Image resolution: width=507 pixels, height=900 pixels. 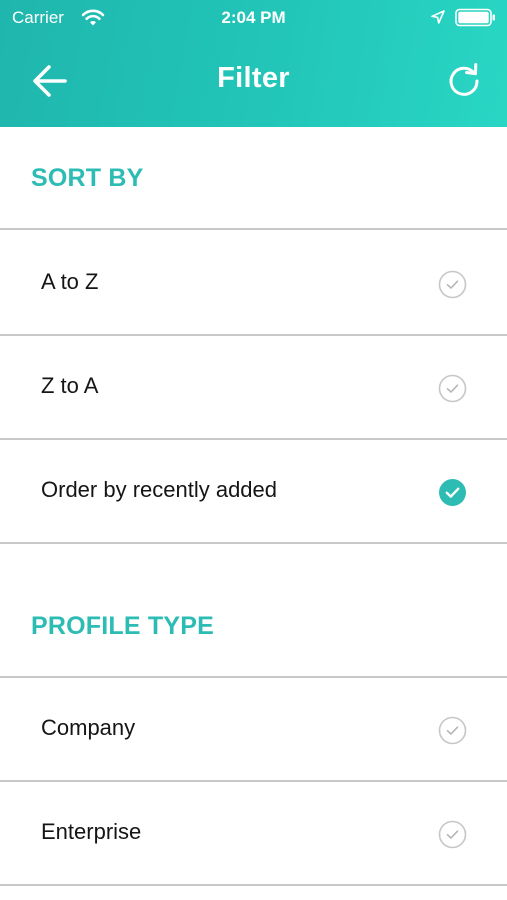 What do you see at coordinates (253, 18) in the screenshot?
I see `status-bar: Carrier 2:04 PM` at bounding box center [253, 18].